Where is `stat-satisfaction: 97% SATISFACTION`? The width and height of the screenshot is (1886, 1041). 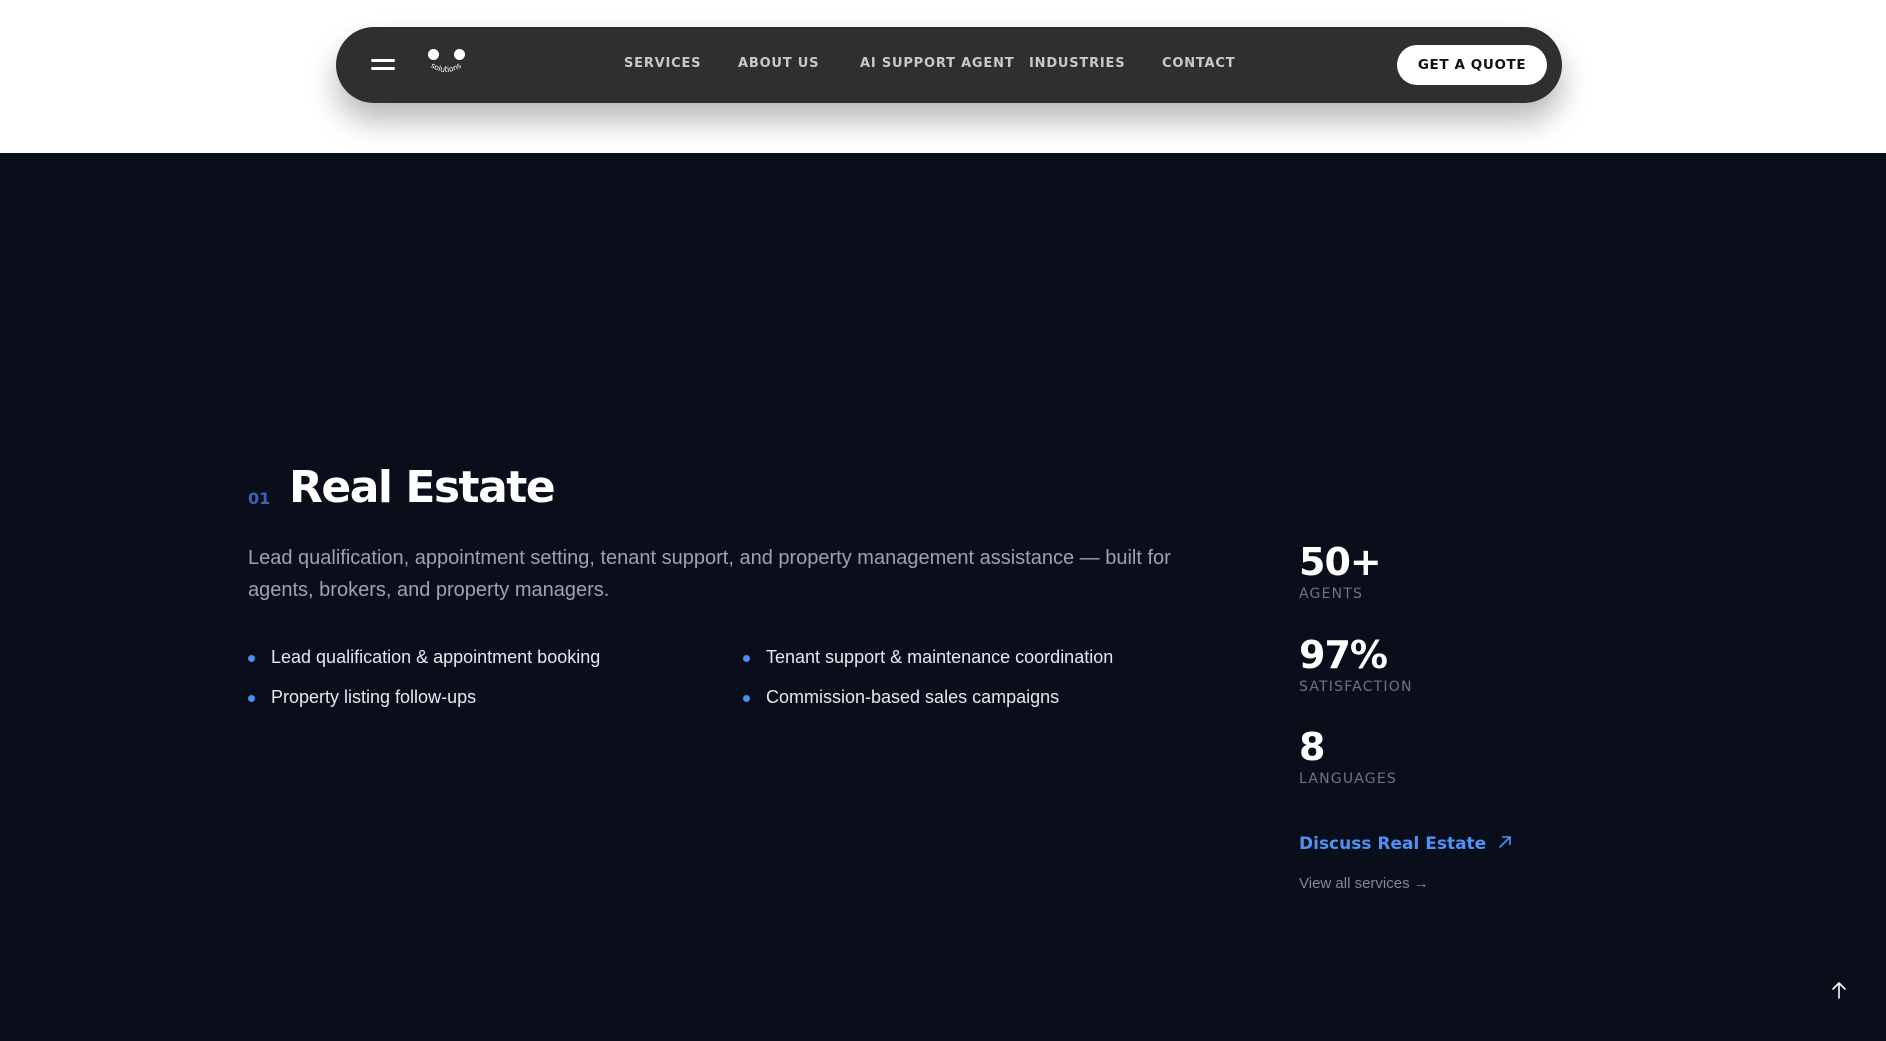
stat-satisfaction: 97% SATISFACTION is located at coordinates (1356, 664).